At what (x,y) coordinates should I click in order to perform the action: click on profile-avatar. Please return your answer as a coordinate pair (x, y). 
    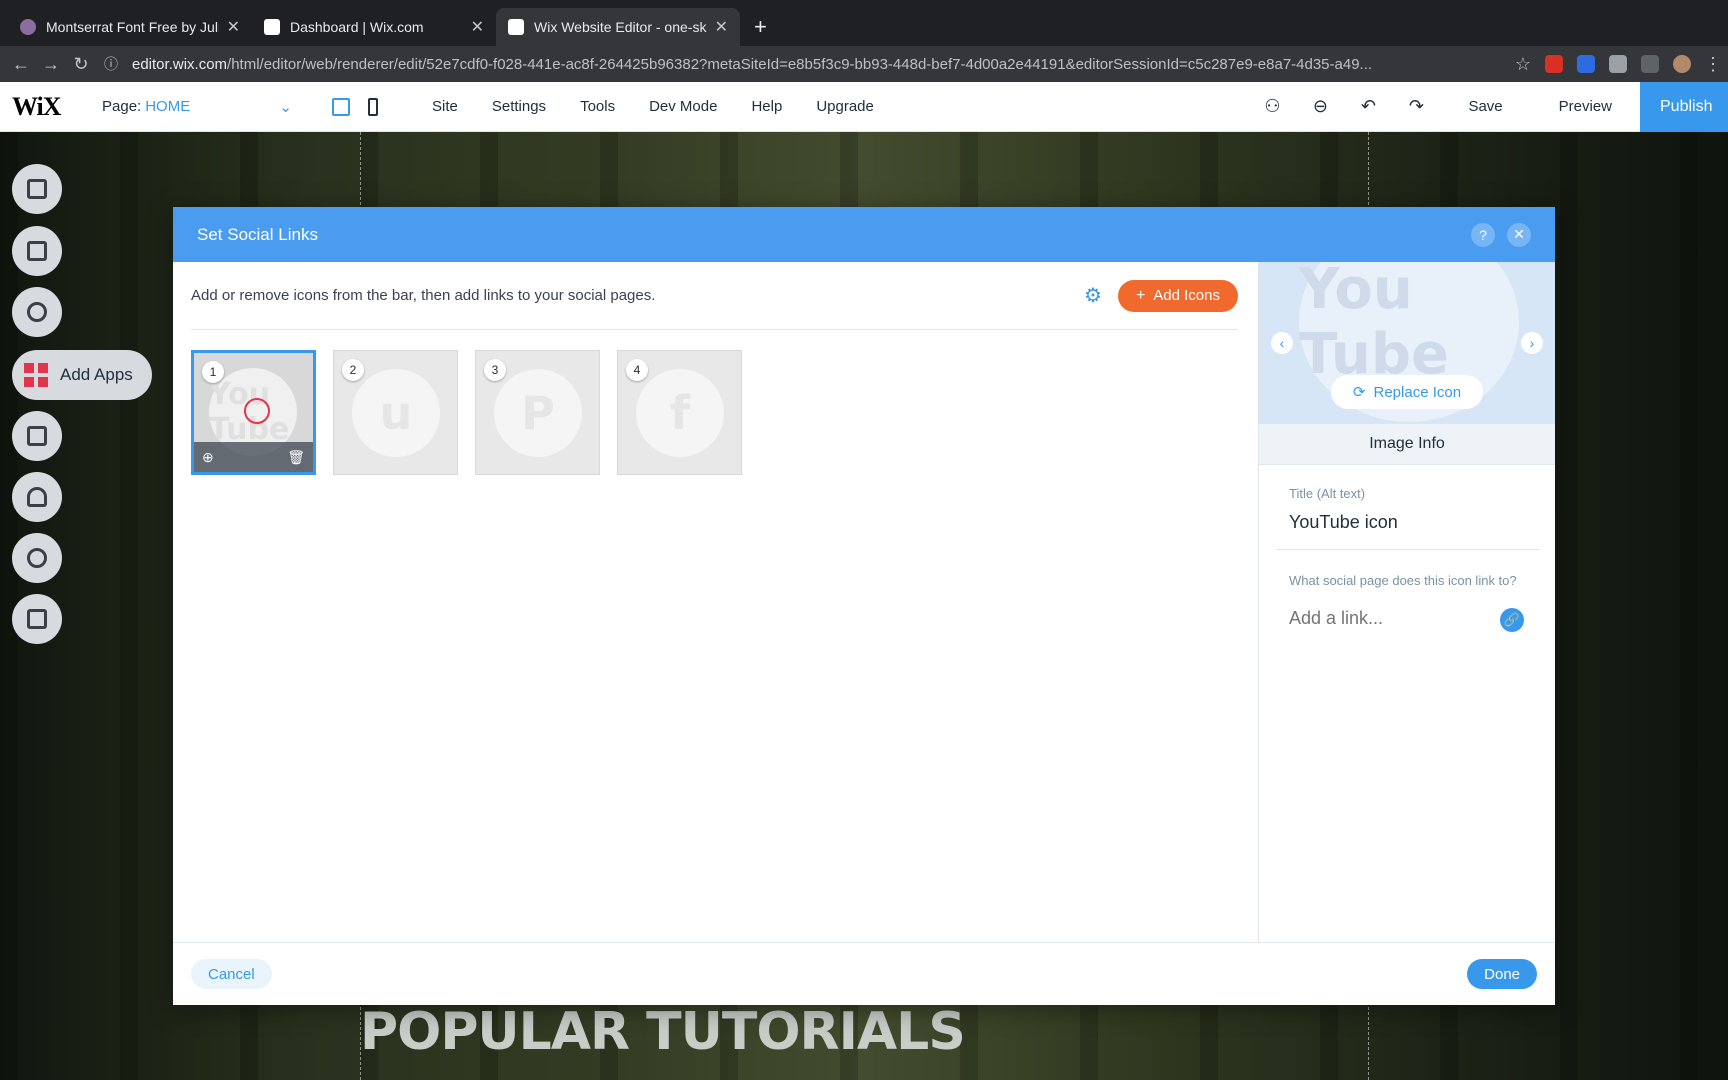
    Looking at the image, I should click on (1682, 64).